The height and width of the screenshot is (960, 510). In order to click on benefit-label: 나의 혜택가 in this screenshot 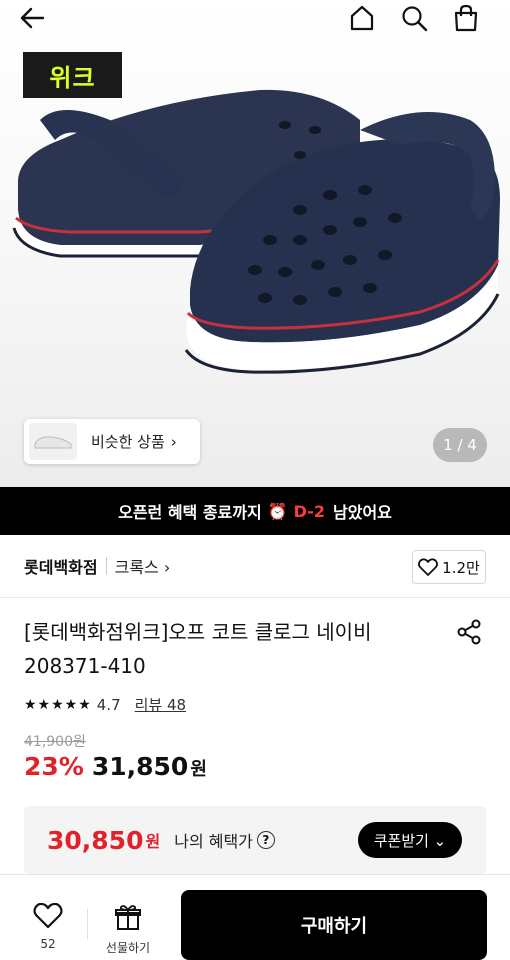, I will do `click(213, 841)`.